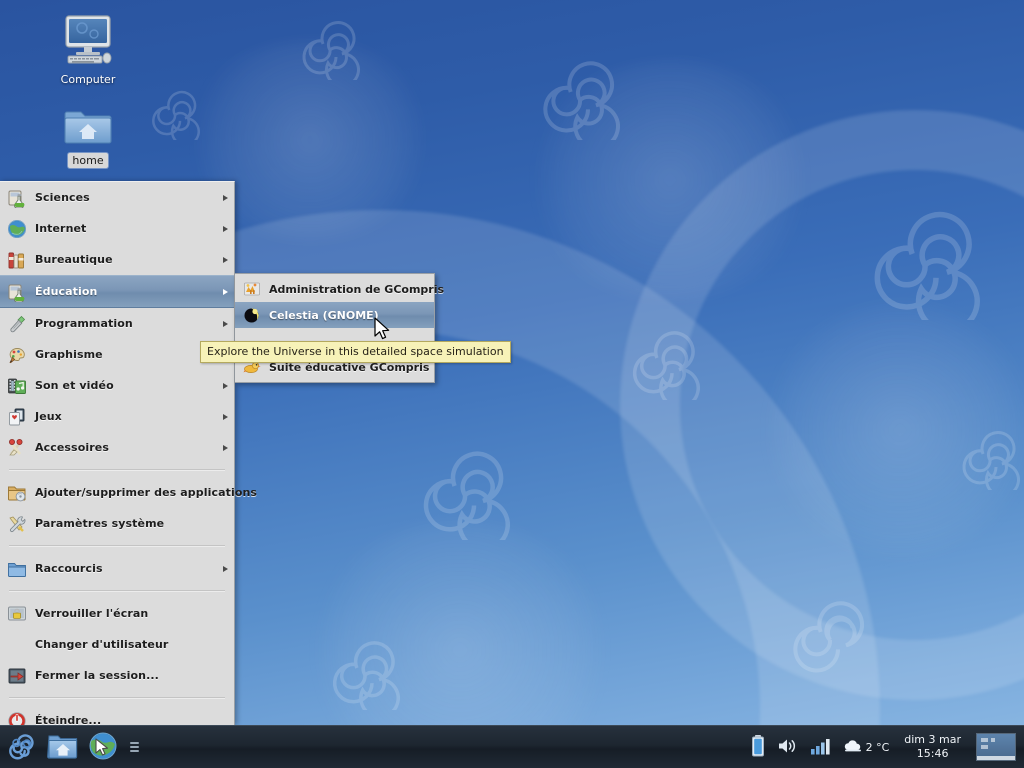 This screenshot has width=1024, height=768. What do you see at coordinates (932, 753) in the screenshot?
I see `clock-time: 15:46` at bounding box center [932, 753].